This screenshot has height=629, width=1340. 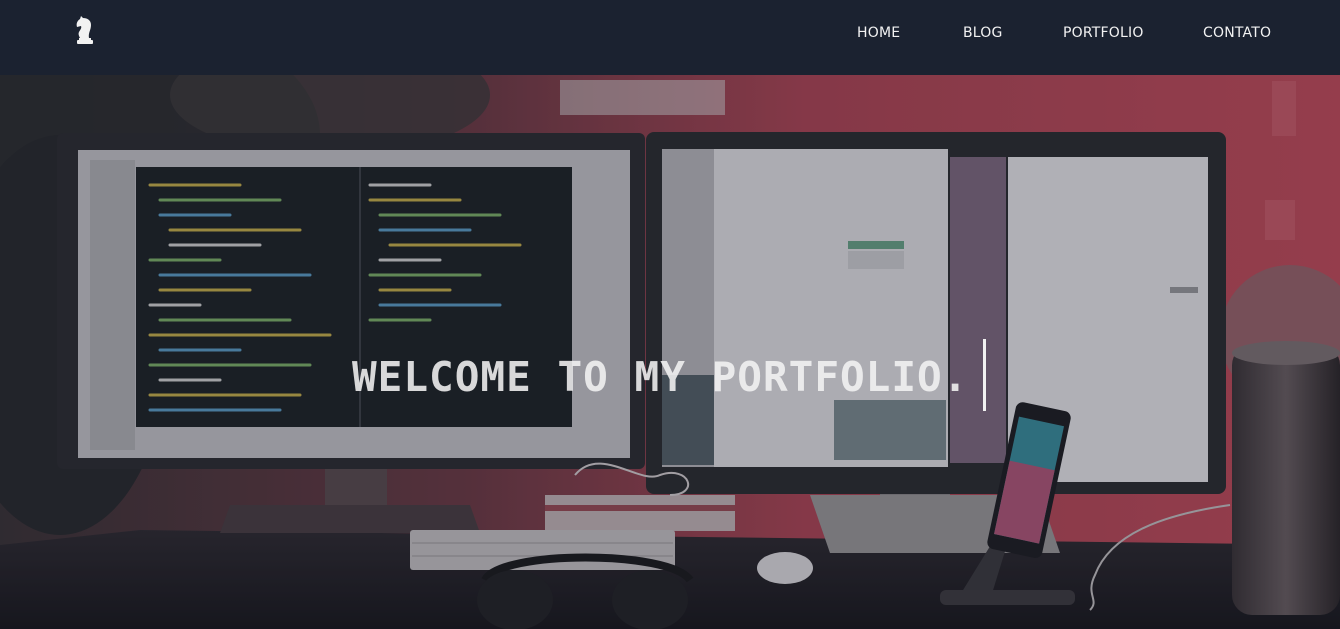 I want to click on top-navbar: HOME BLOG PORTFOLIO CONTATO, so click(x=670, y=37).